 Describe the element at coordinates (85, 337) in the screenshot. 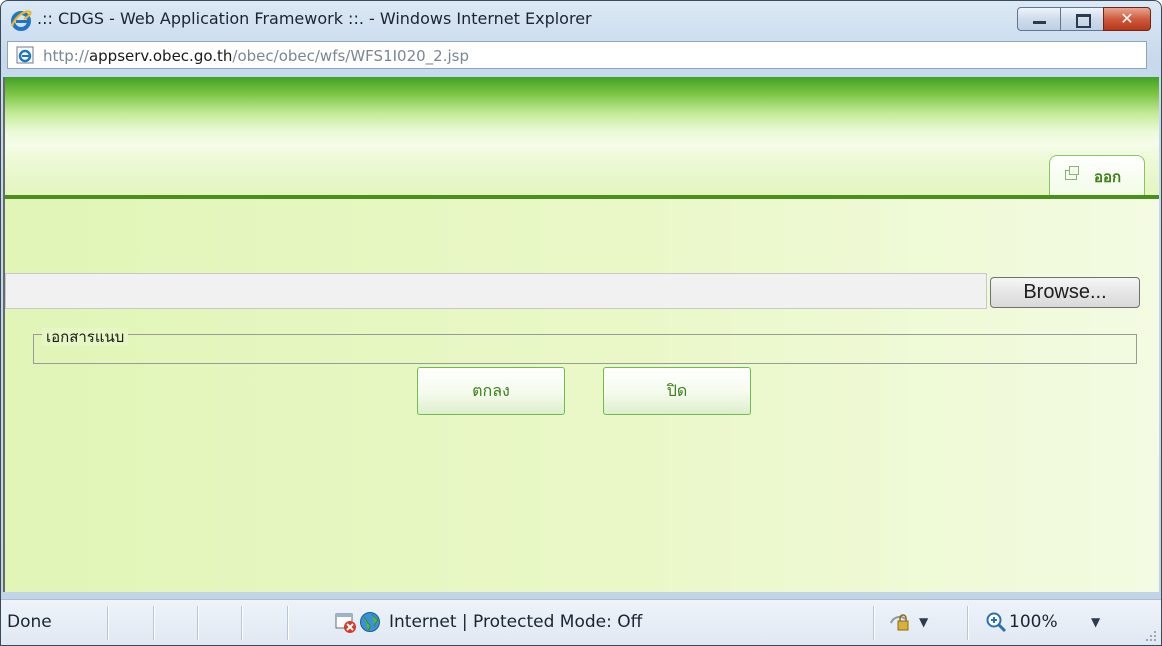

I see `attachment-legend: เอกสารแนบ` at that location.